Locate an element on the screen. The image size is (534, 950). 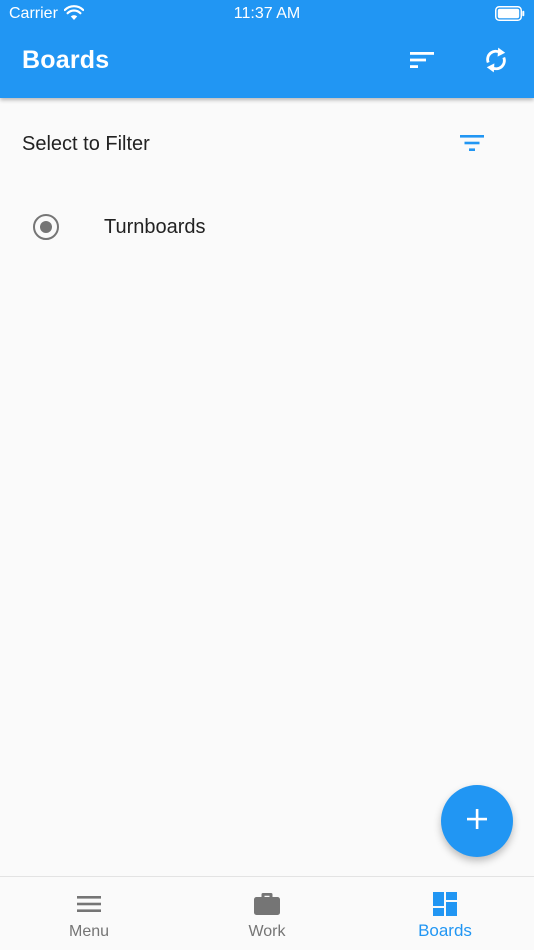
board-radio-button is located at coordinates (46, 227).